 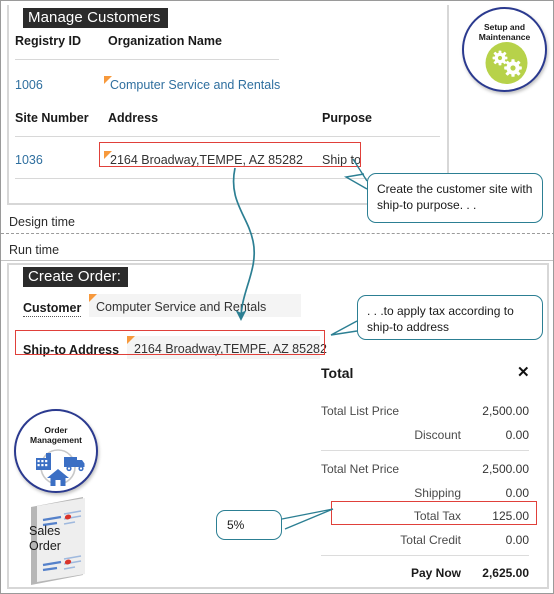 What do you see at coordinates (195, 85) in the screenshot?
I see `link-organization-name: Computer Service and Rentals` at bounding box center [195, 85].